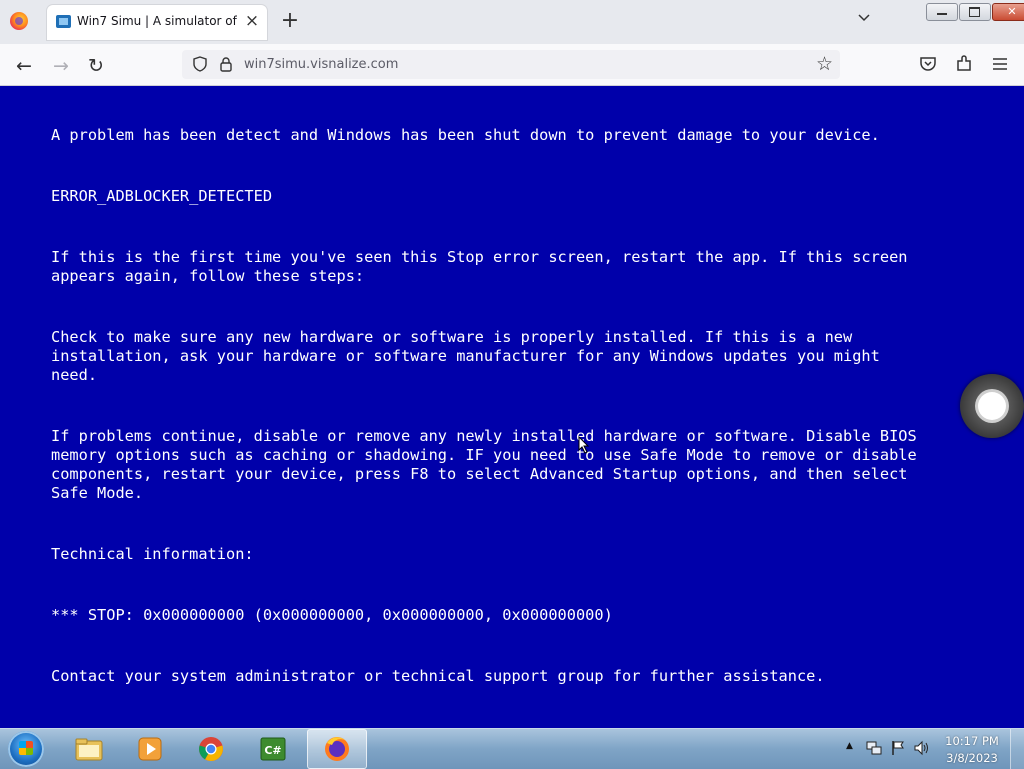 This screenshot has width=1024, height=769. I want to click on folder-icon, so click(89, 749).